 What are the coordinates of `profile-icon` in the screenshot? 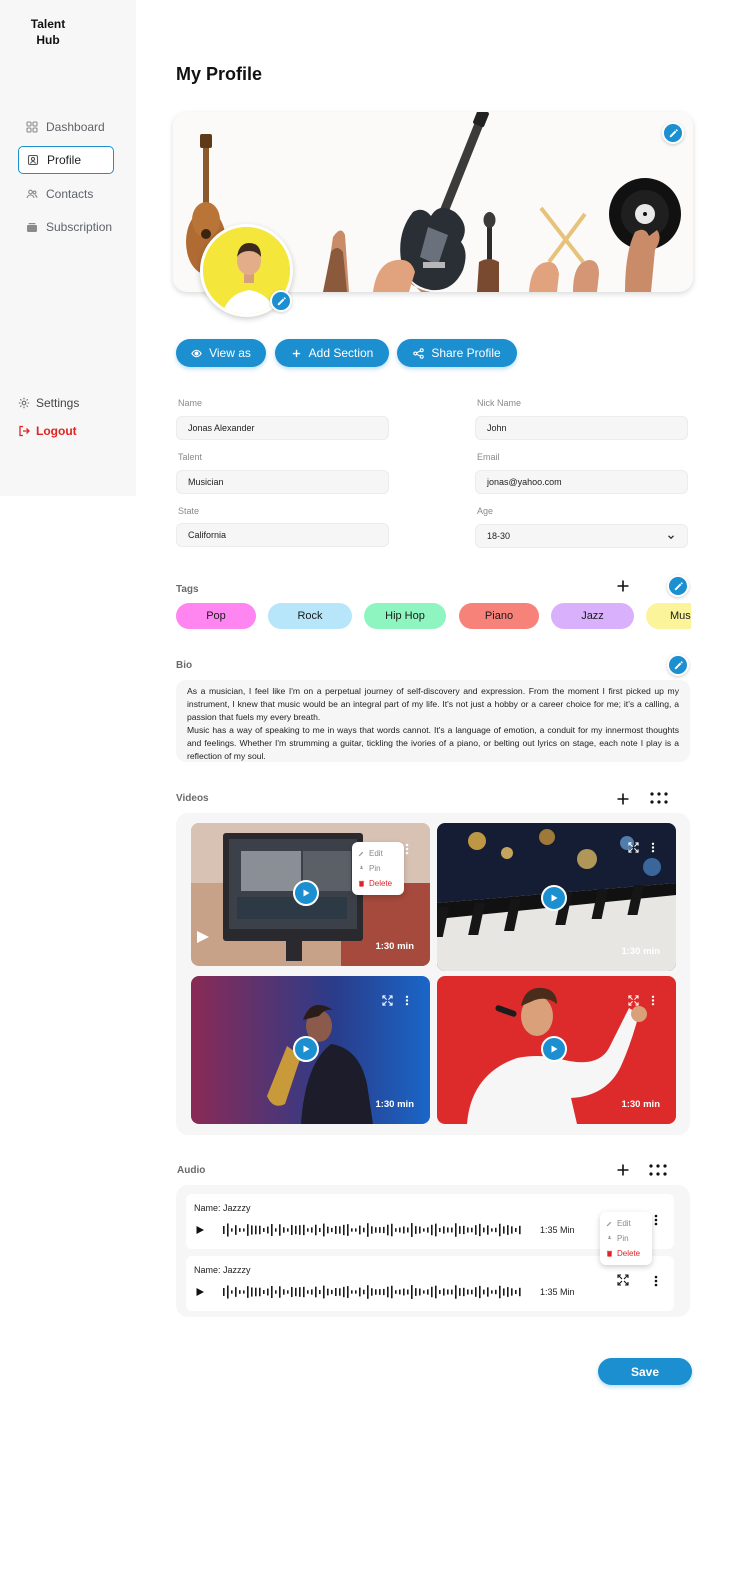 It's located at (33, 160).